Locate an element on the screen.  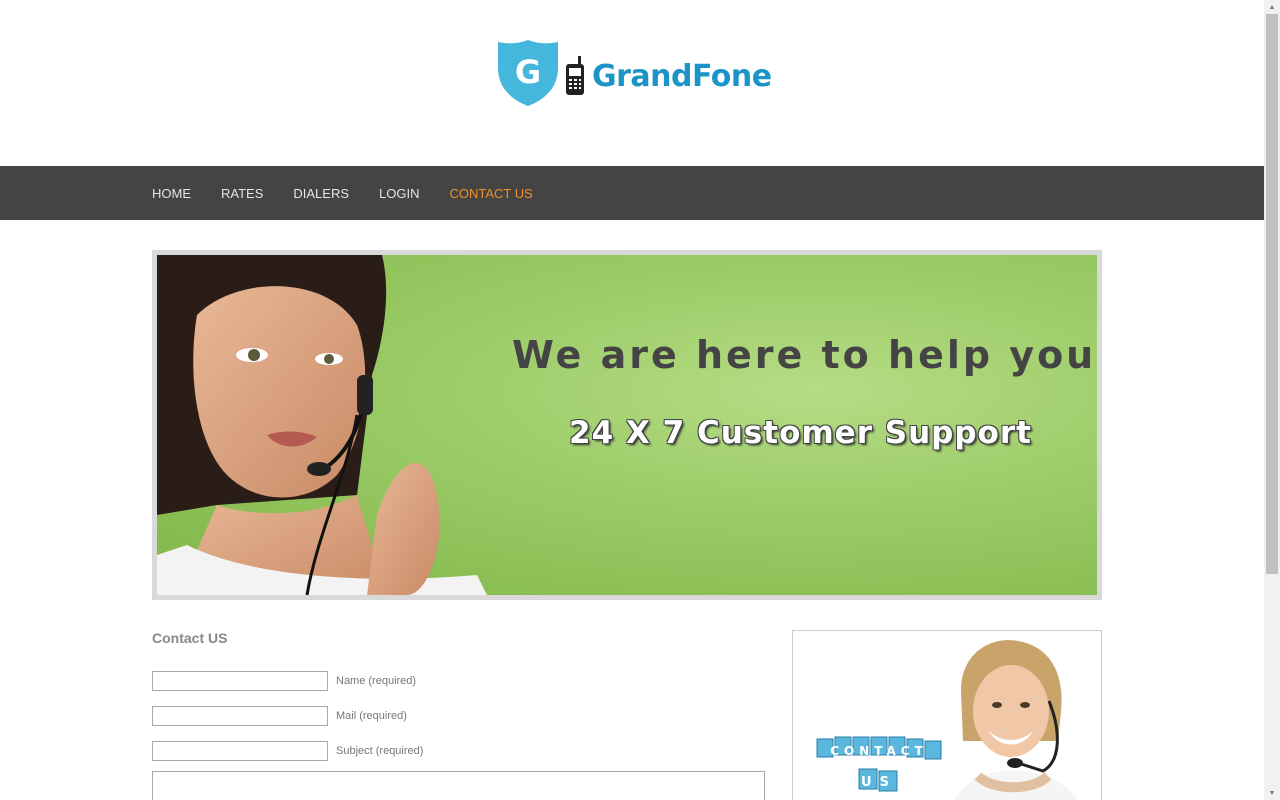
nav-contact-us: CONTACT US is located at coordinates (491, 193).